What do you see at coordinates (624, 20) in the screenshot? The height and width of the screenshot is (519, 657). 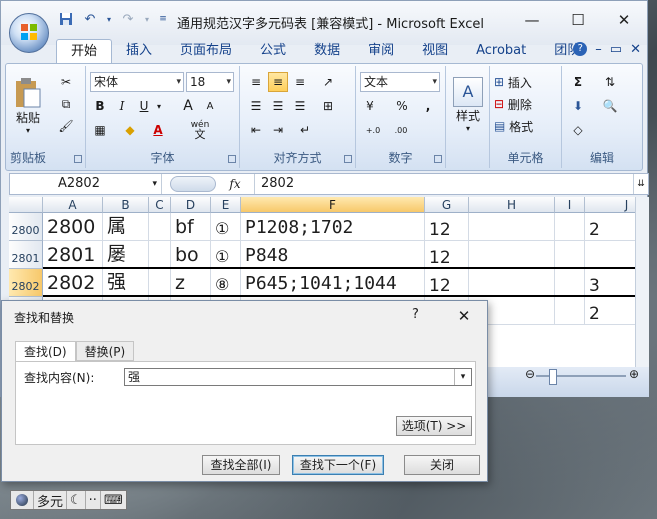 I see `close-button: ✕` at bounding box center [624, 20].